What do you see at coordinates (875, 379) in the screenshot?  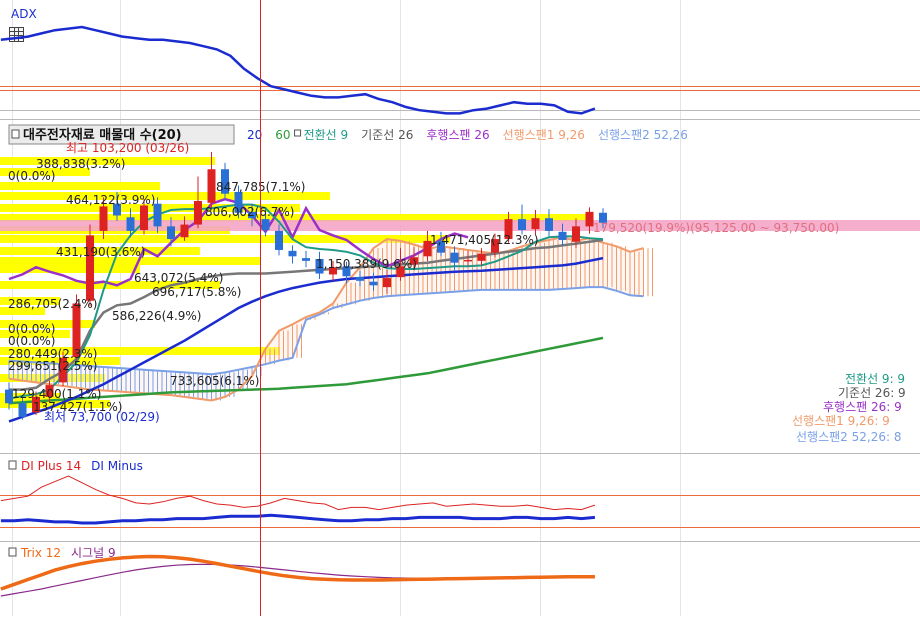 I see `right-legend-item-0: 전환선 9: 9` at bounding box center [875, 379].